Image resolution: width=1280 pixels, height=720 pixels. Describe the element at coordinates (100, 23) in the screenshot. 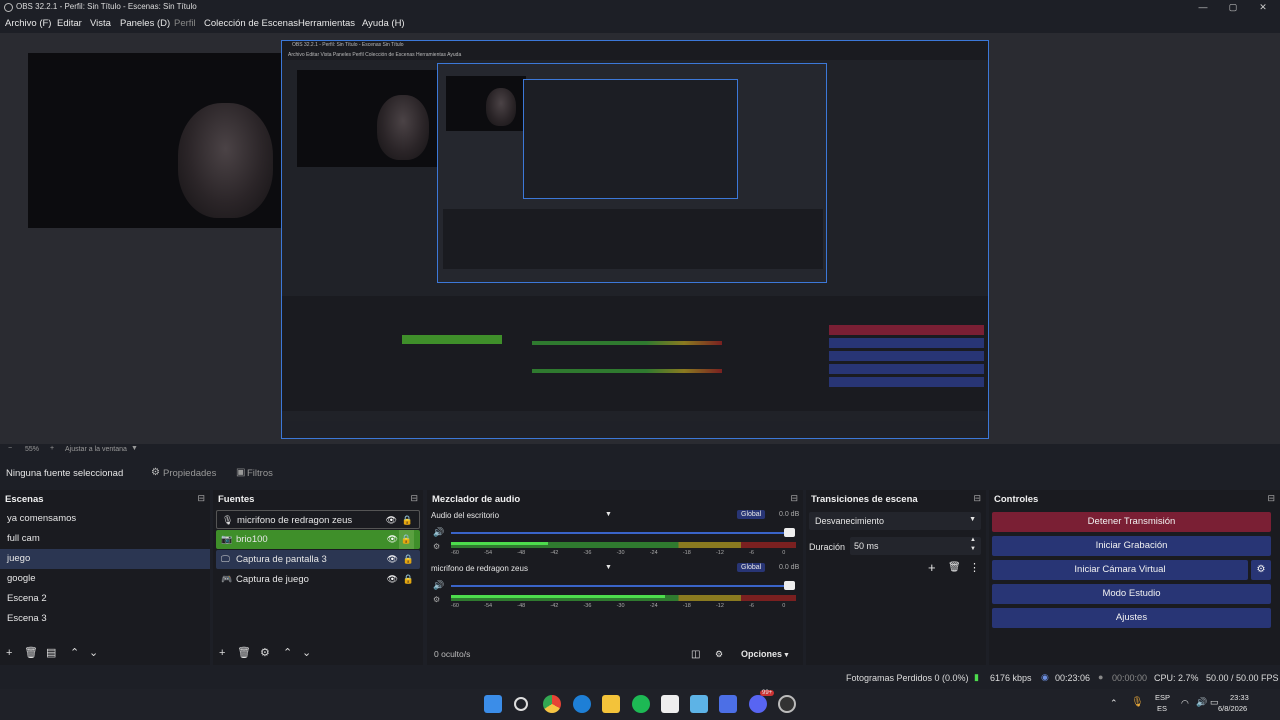

I see `menu-vista: Vista` at that location.